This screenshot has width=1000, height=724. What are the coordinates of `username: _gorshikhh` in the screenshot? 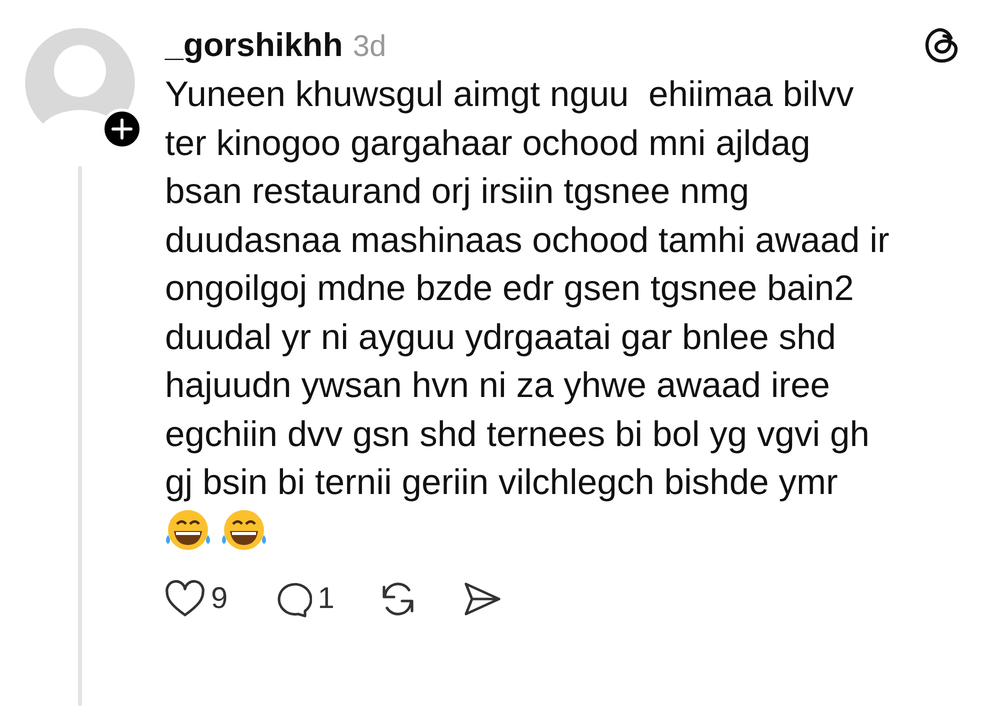 It's located at (254, 45).